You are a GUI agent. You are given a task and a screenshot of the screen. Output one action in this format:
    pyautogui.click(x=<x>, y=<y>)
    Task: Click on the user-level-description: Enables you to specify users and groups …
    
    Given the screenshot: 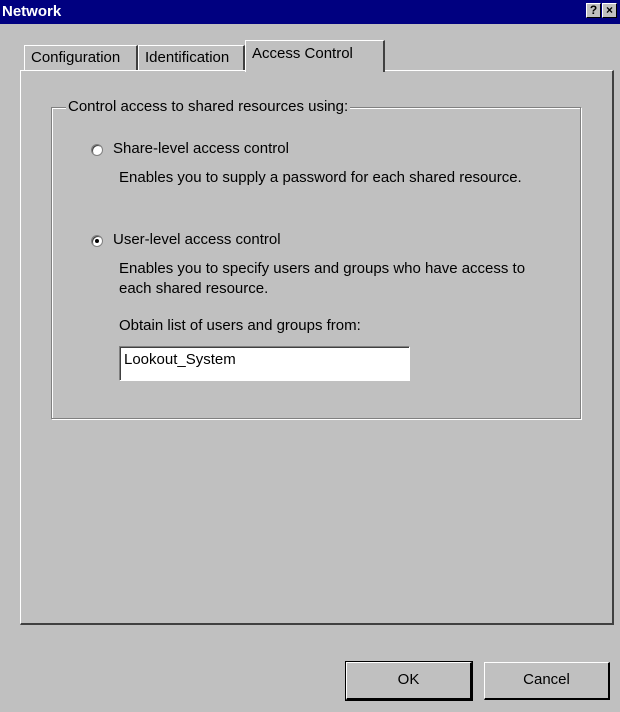 What is the action you would take?
    pyautogui.click(x=322, y=278)
    